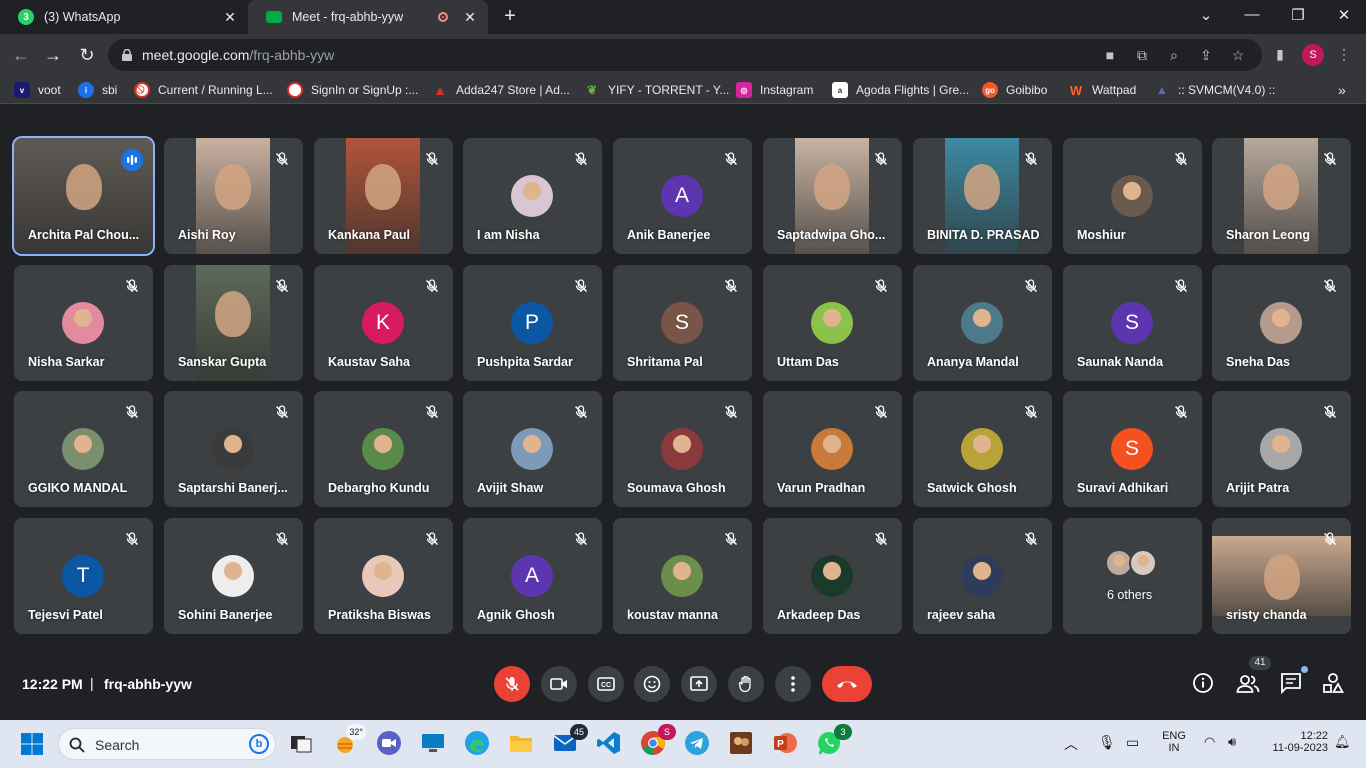 This screenshot has width=1366, height=768. What do you see at coordinates (982, 576) in the screenshot?
I see `participant-tile: rajeev saha` at bounding box center [982, 576].